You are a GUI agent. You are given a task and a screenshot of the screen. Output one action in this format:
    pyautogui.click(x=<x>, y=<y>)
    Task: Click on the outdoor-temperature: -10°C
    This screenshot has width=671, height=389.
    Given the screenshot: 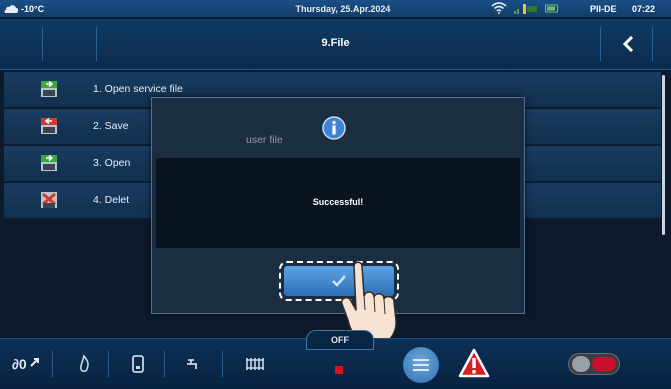 What is the action you would take?
    pyautogui.click(x=24, y=9)
    